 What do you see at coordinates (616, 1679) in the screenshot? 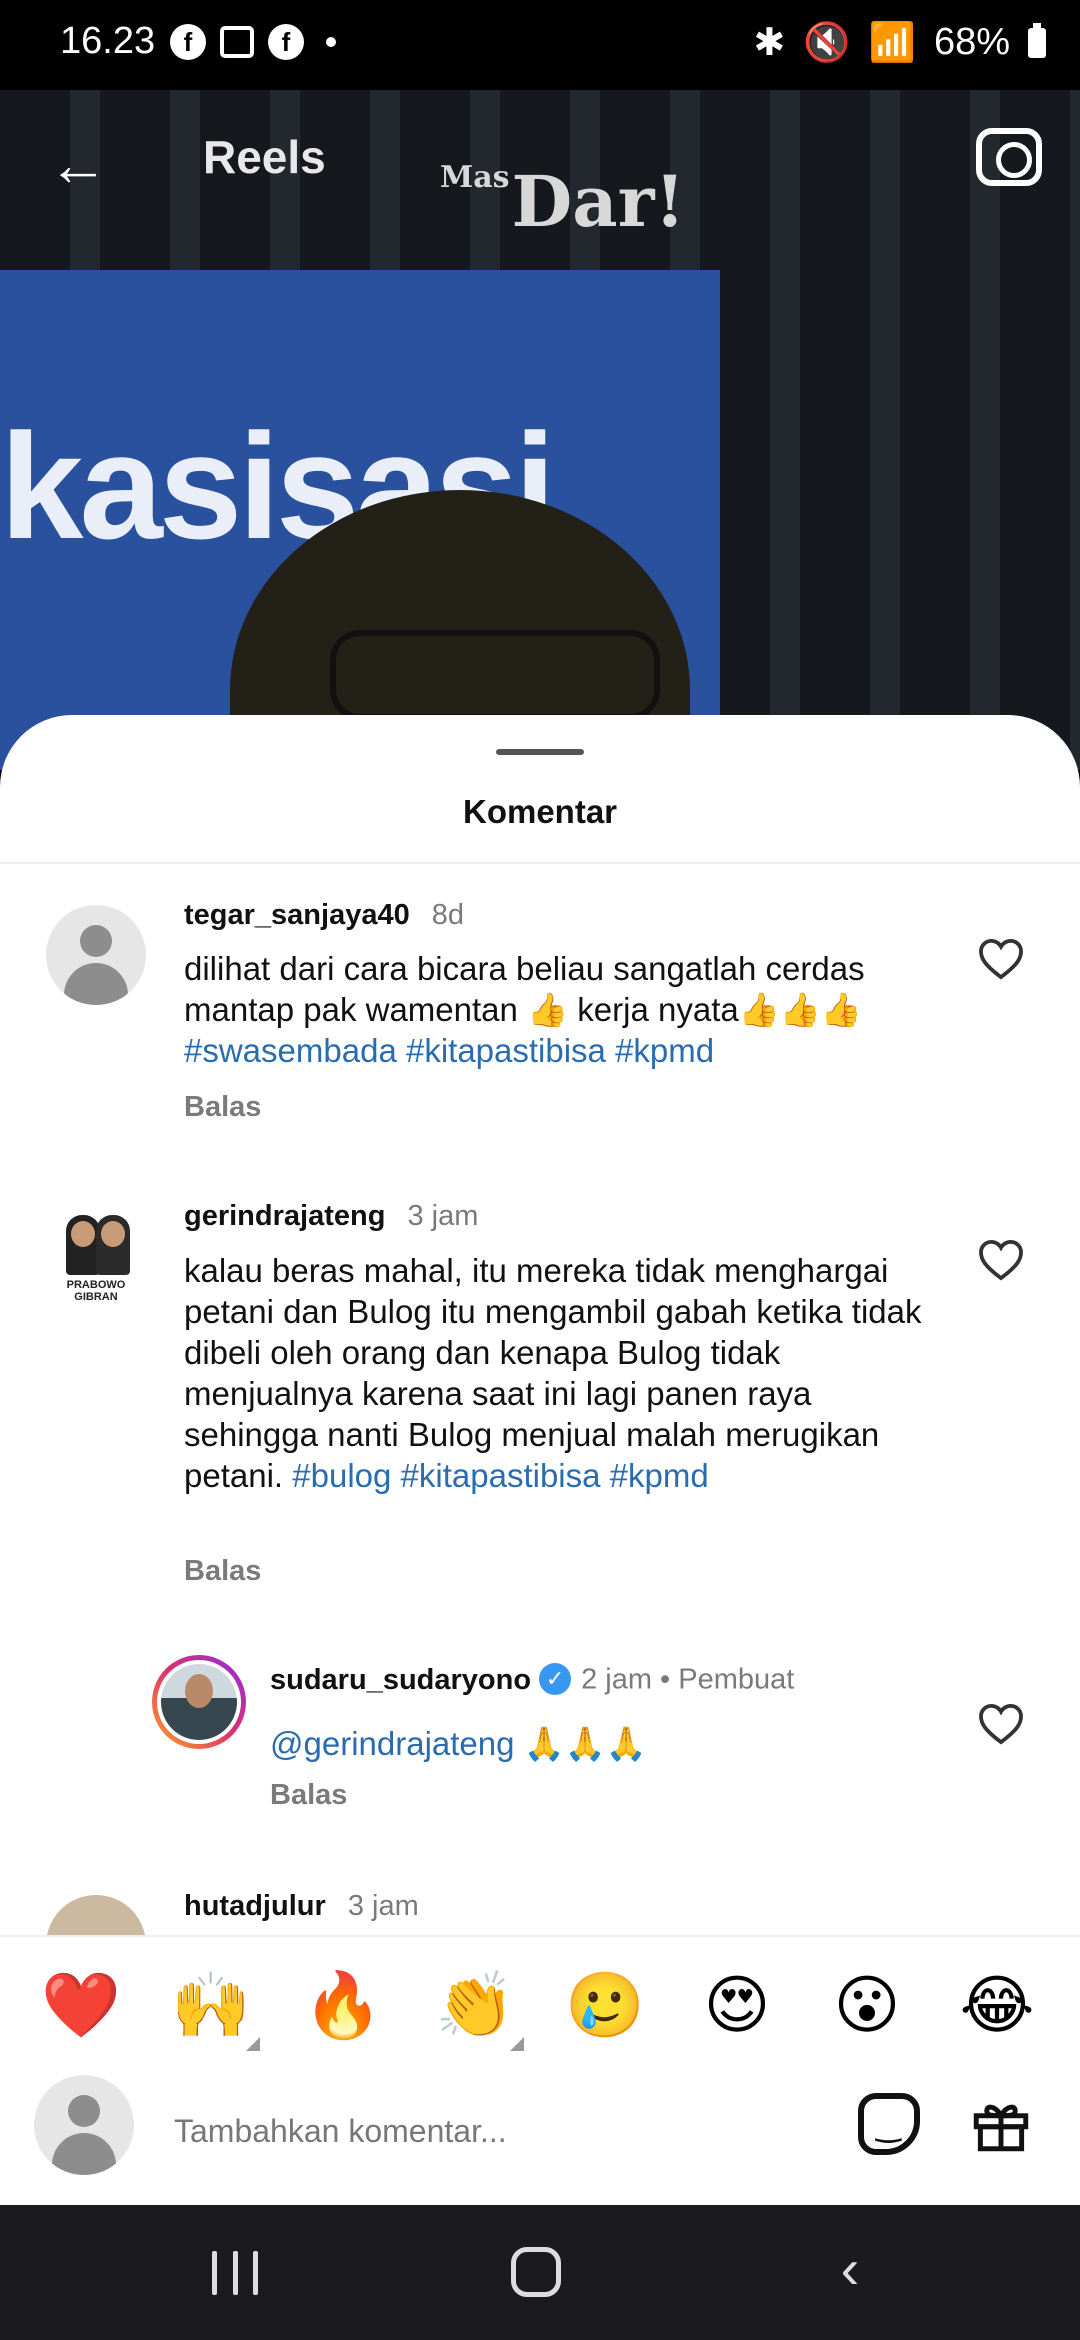
I see `comment-time: 2 jam` at bounding box center [616, 1679].